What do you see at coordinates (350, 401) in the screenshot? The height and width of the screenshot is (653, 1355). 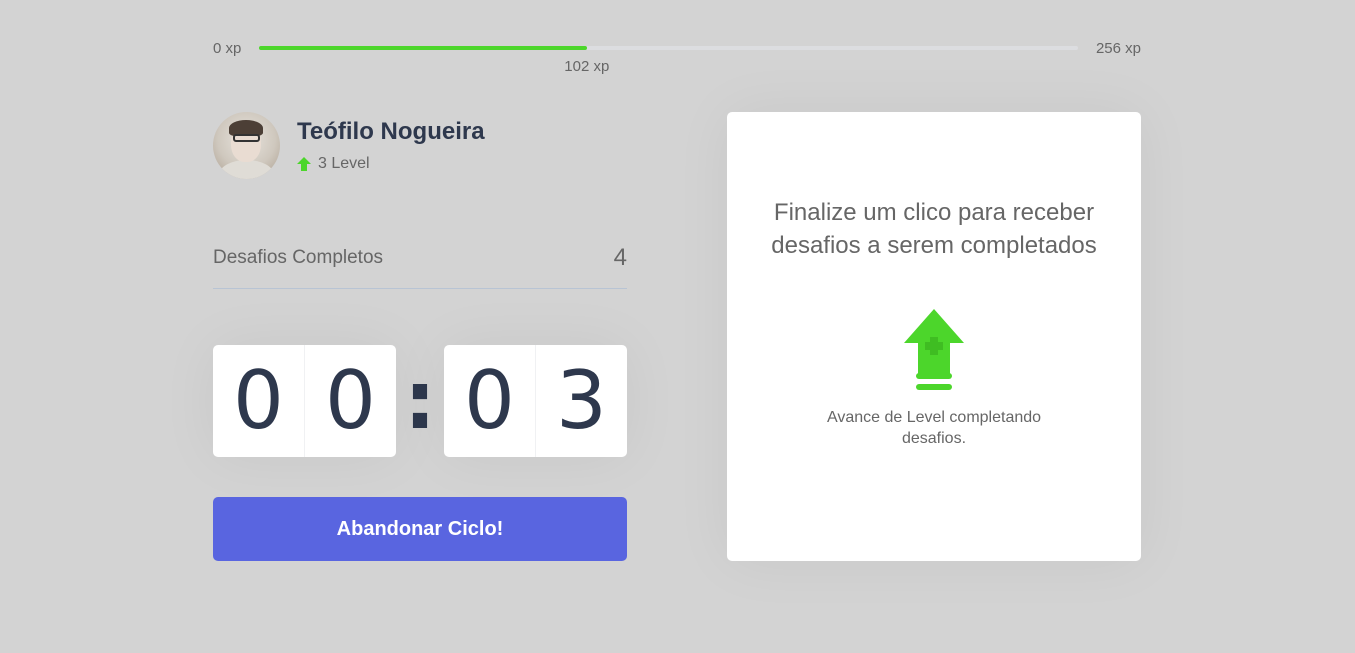 I see `minute-digit-ones: 0` at bounding box center [350, 401].